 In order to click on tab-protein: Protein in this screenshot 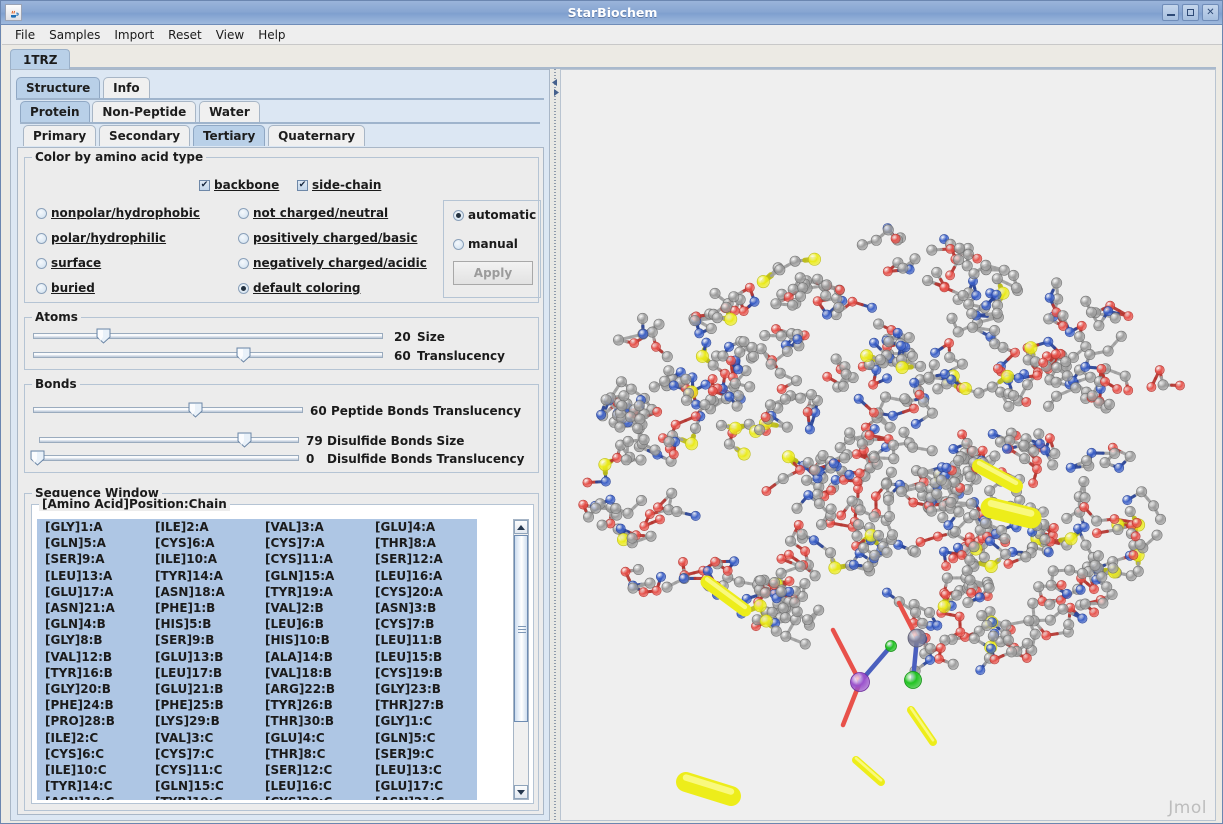, I will do `click(55, 111)`.